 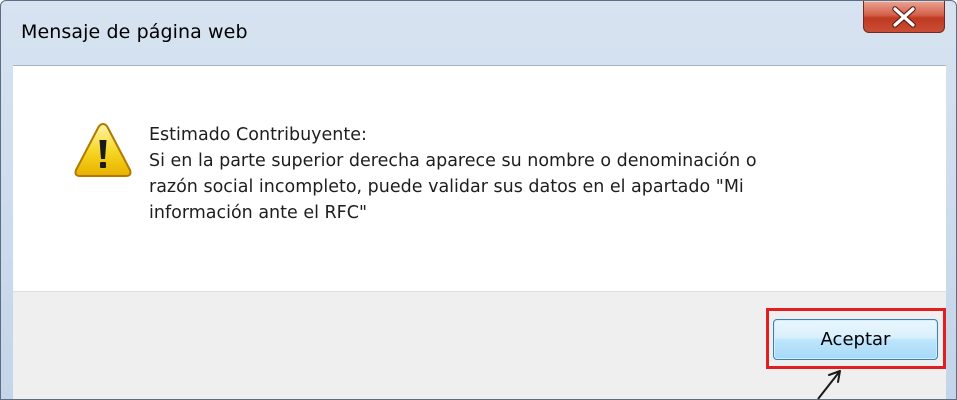 I want to click on close-icon, so click(x=904, y=17).